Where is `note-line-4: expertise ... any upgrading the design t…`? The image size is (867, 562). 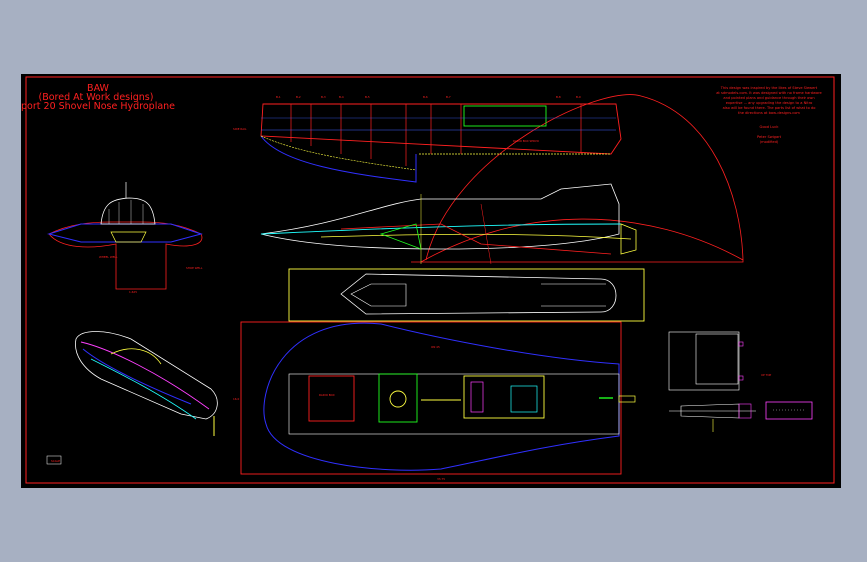 note-line-4: expertise ... any upgrading the design t… is located at coordinates (769, 103).